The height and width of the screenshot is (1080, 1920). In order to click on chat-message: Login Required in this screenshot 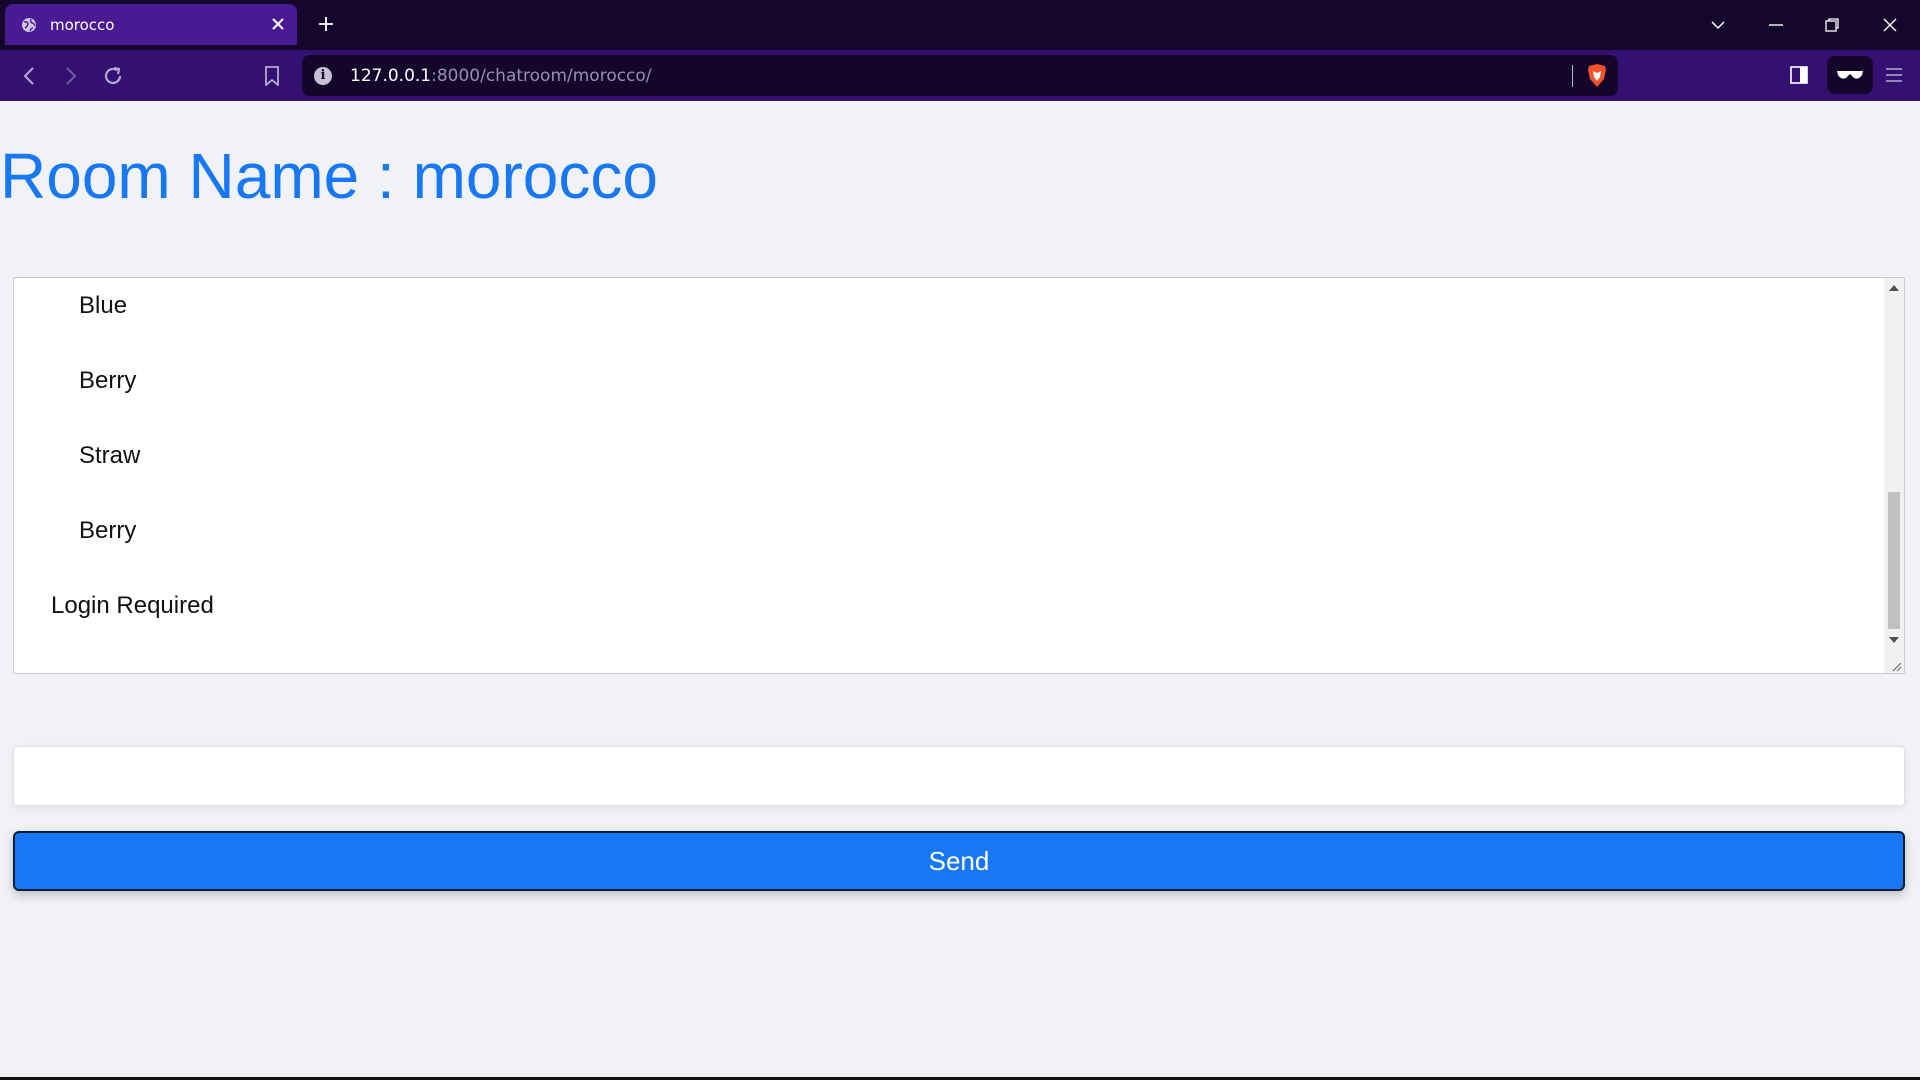, I will do `click(132, 605)`.